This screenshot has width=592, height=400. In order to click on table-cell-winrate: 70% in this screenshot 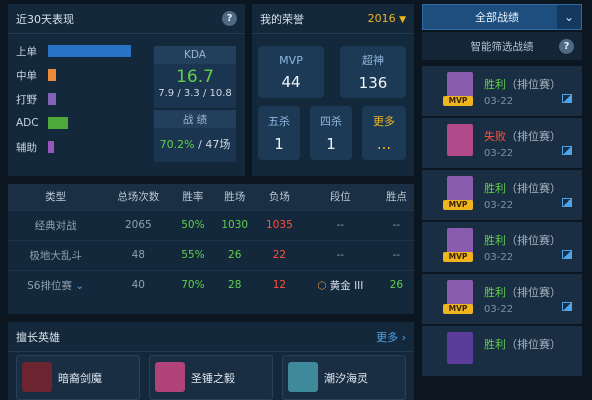, I will do `click(193, 284)`.